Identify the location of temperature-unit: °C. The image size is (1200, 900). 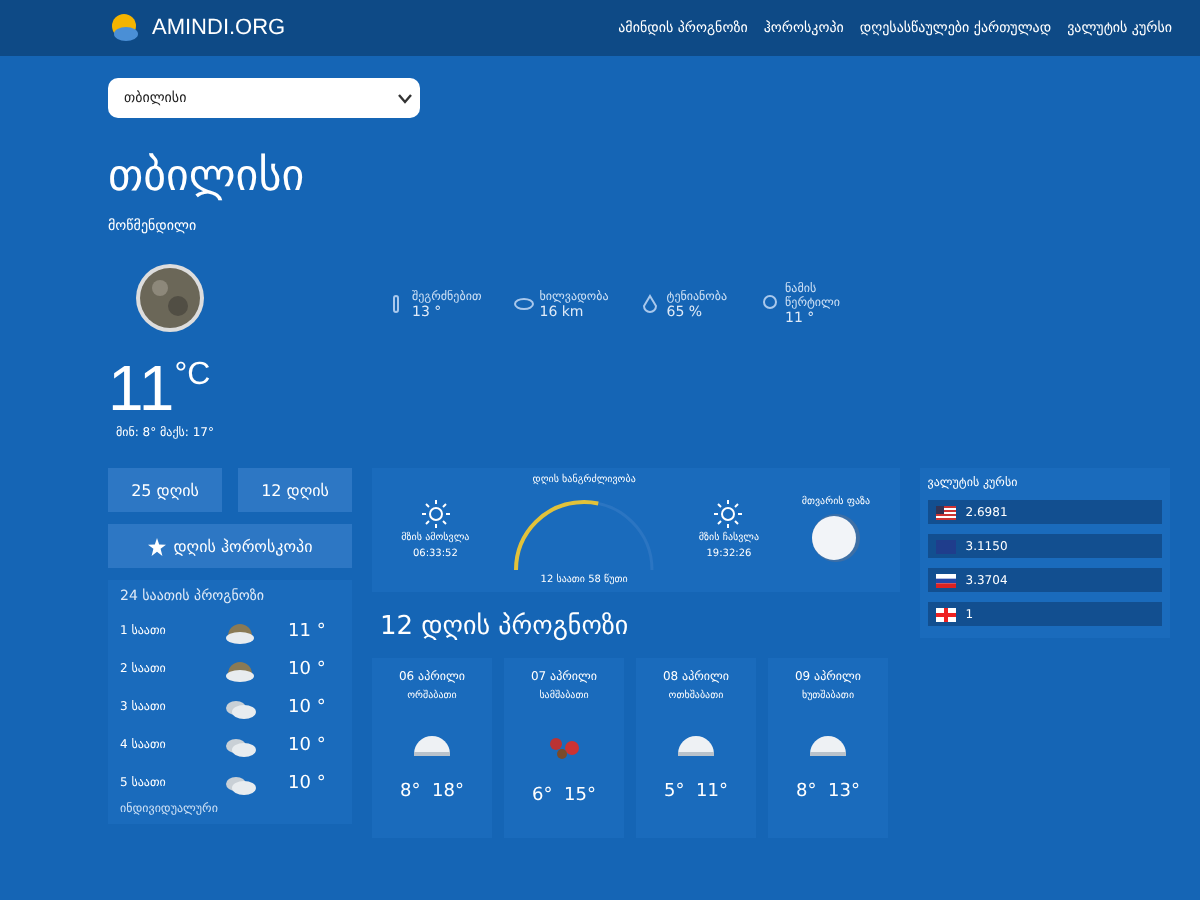
(192, 376).